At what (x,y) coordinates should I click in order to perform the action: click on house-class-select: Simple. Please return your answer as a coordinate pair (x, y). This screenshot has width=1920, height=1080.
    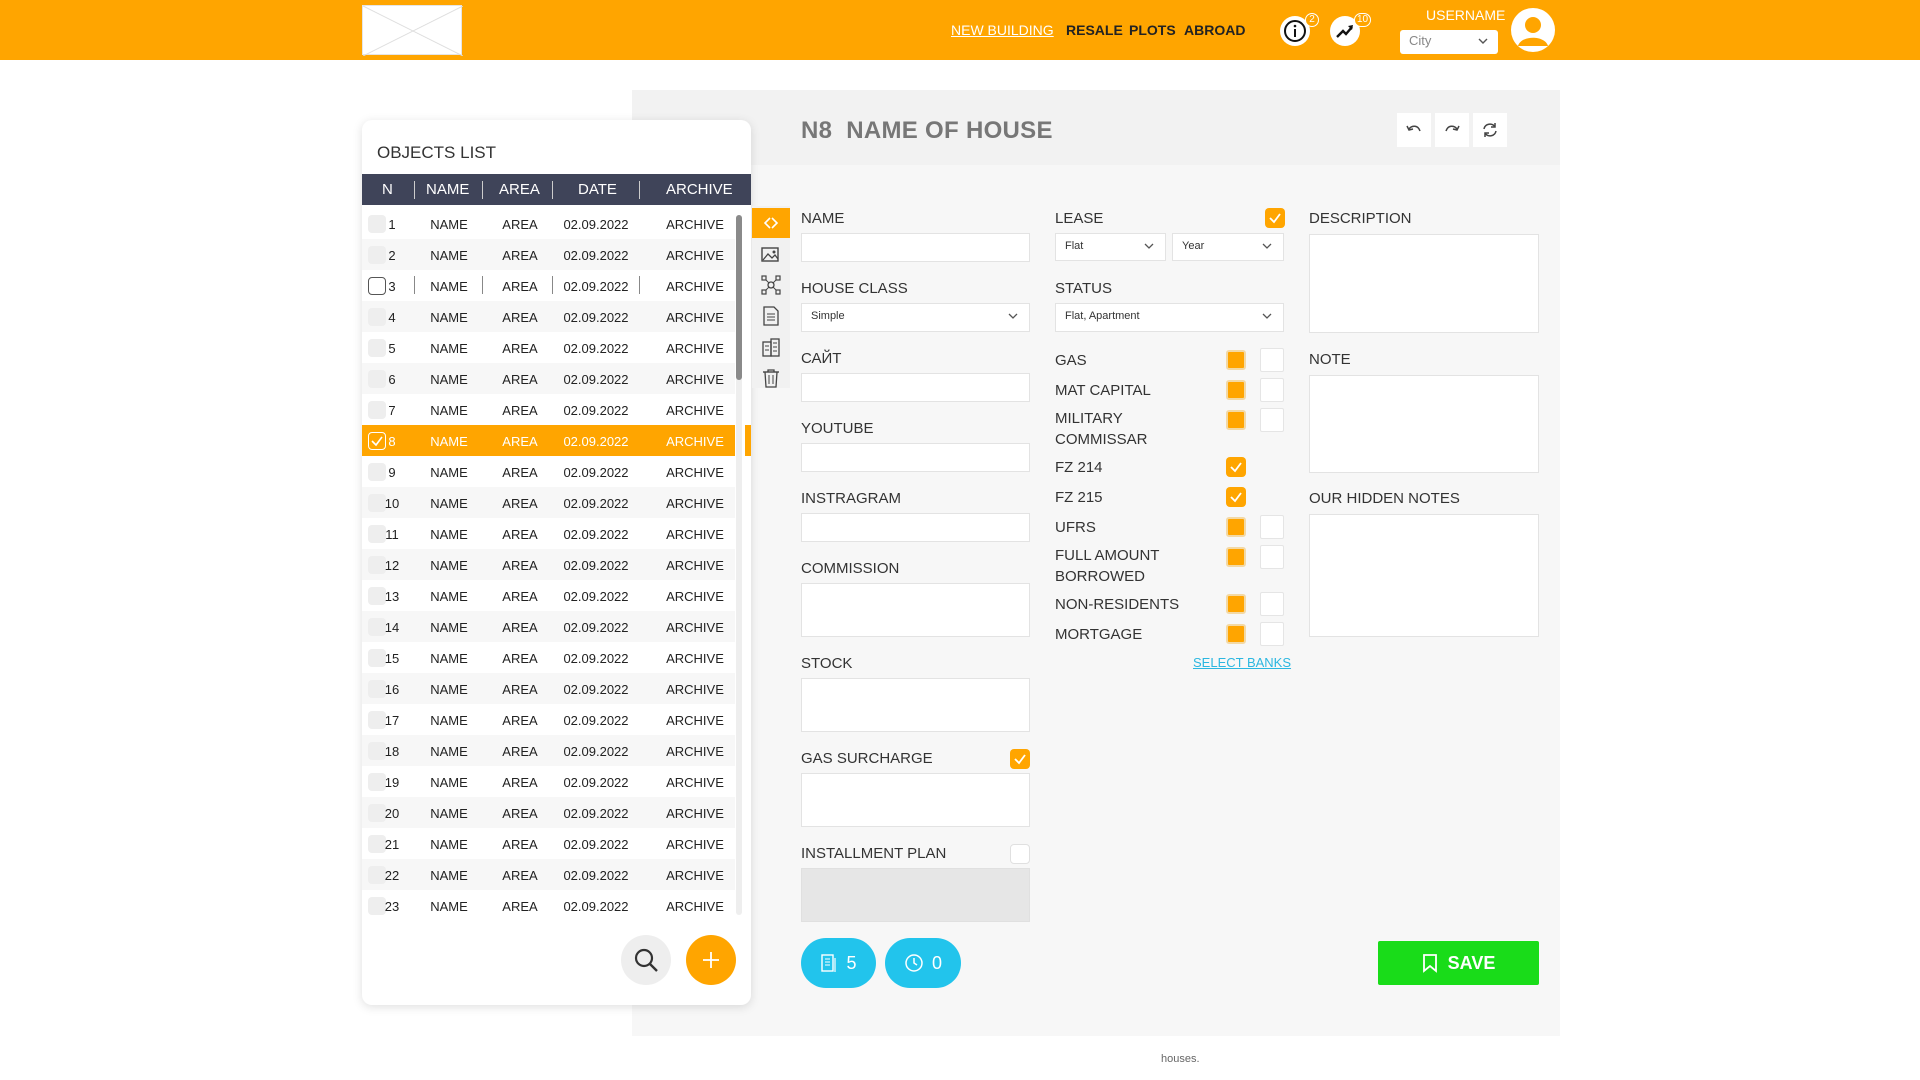
    Looking at the image, I should click on (915, 317).